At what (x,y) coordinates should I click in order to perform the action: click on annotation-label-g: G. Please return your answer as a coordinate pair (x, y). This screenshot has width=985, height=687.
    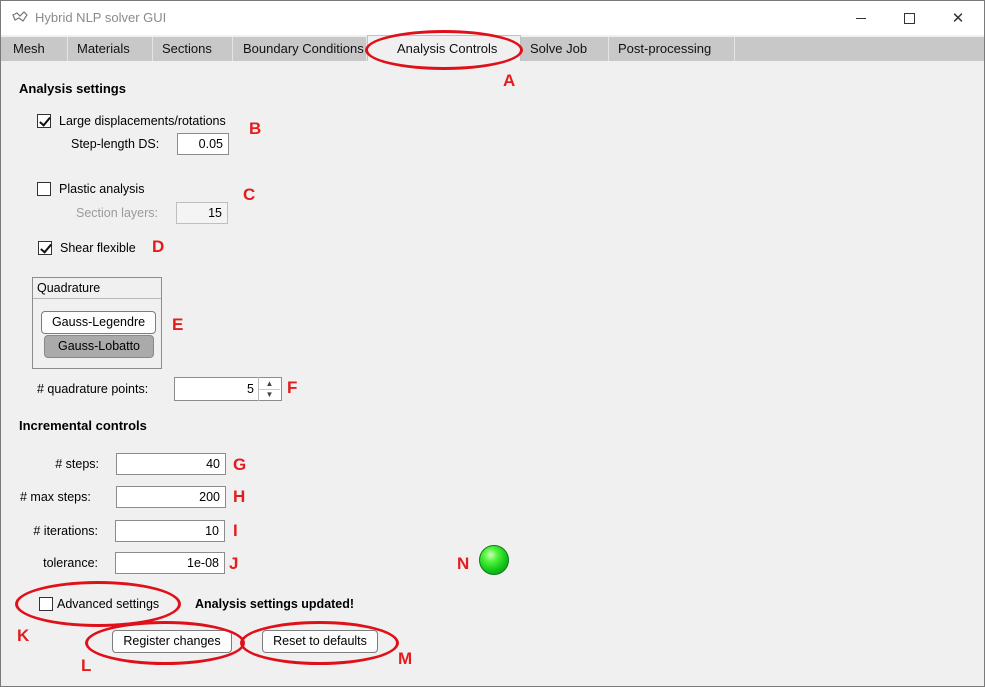
    Looking at the image, I should click on (240, 464).